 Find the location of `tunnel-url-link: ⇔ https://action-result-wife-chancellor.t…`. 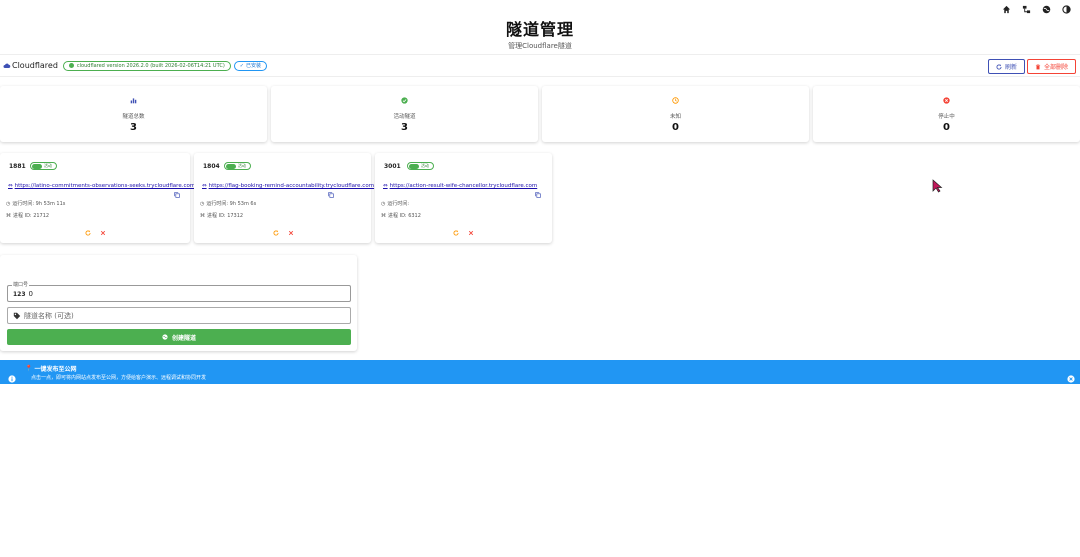

tunnel-url-link: ⇔ https://action-result-wife-chancellor.t… is located at coordinates (460, 186).